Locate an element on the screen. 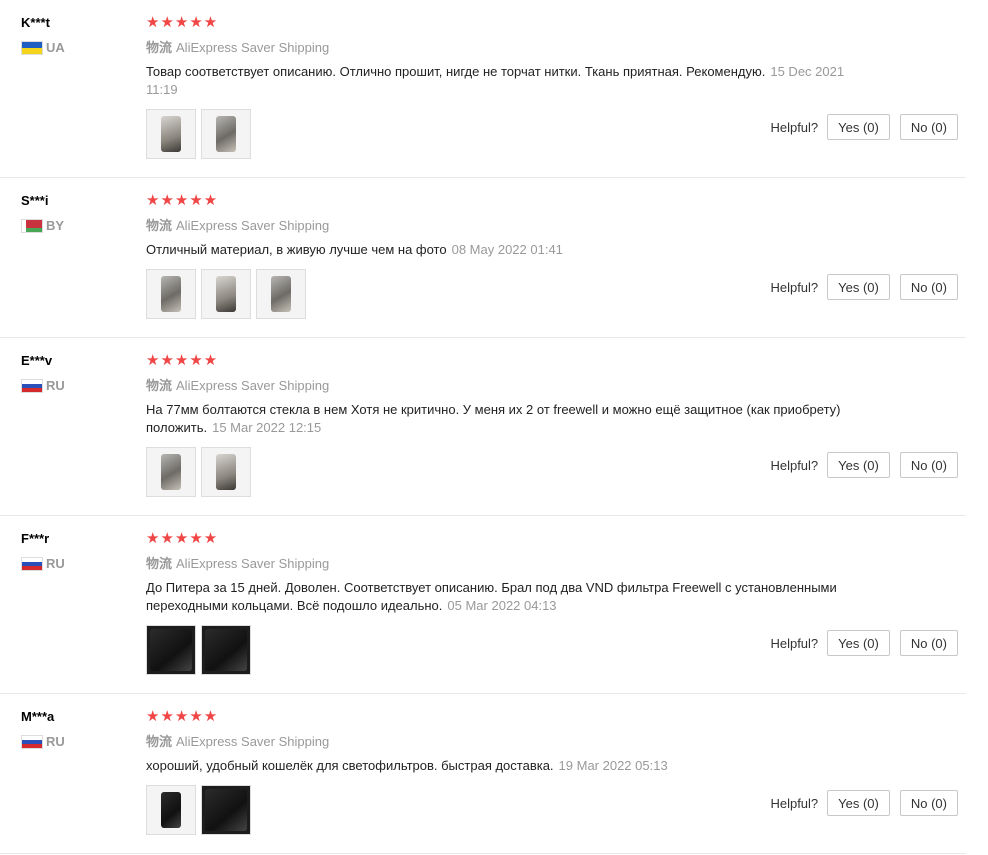 This screenshot has width=988, height=855. reviewer-info: E***v RU is located at coordinates (43, 372).